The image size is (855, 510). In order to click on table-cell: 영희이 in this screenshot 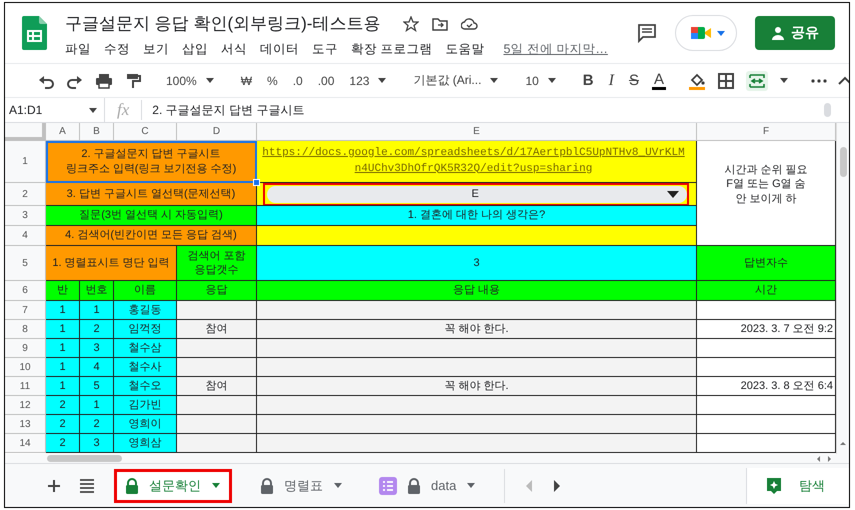, I will do `click(145, 424)`.